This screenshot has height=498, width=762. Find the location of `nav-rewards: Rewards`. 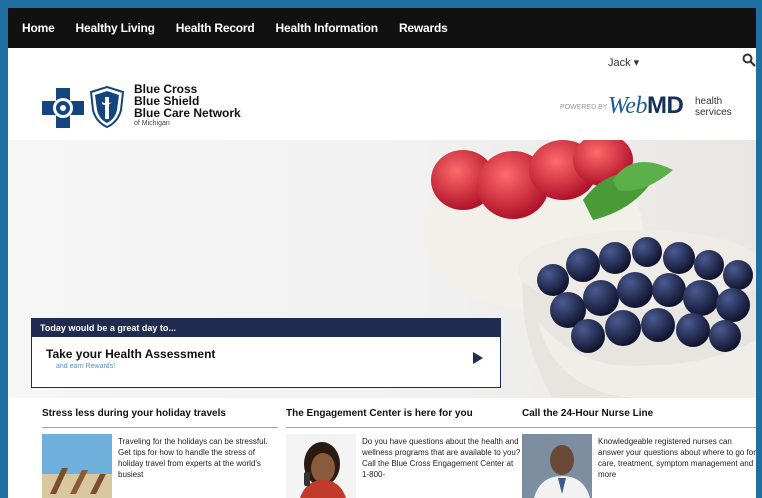

nav-rewards: Rewards is located at coordinates (423, 28).